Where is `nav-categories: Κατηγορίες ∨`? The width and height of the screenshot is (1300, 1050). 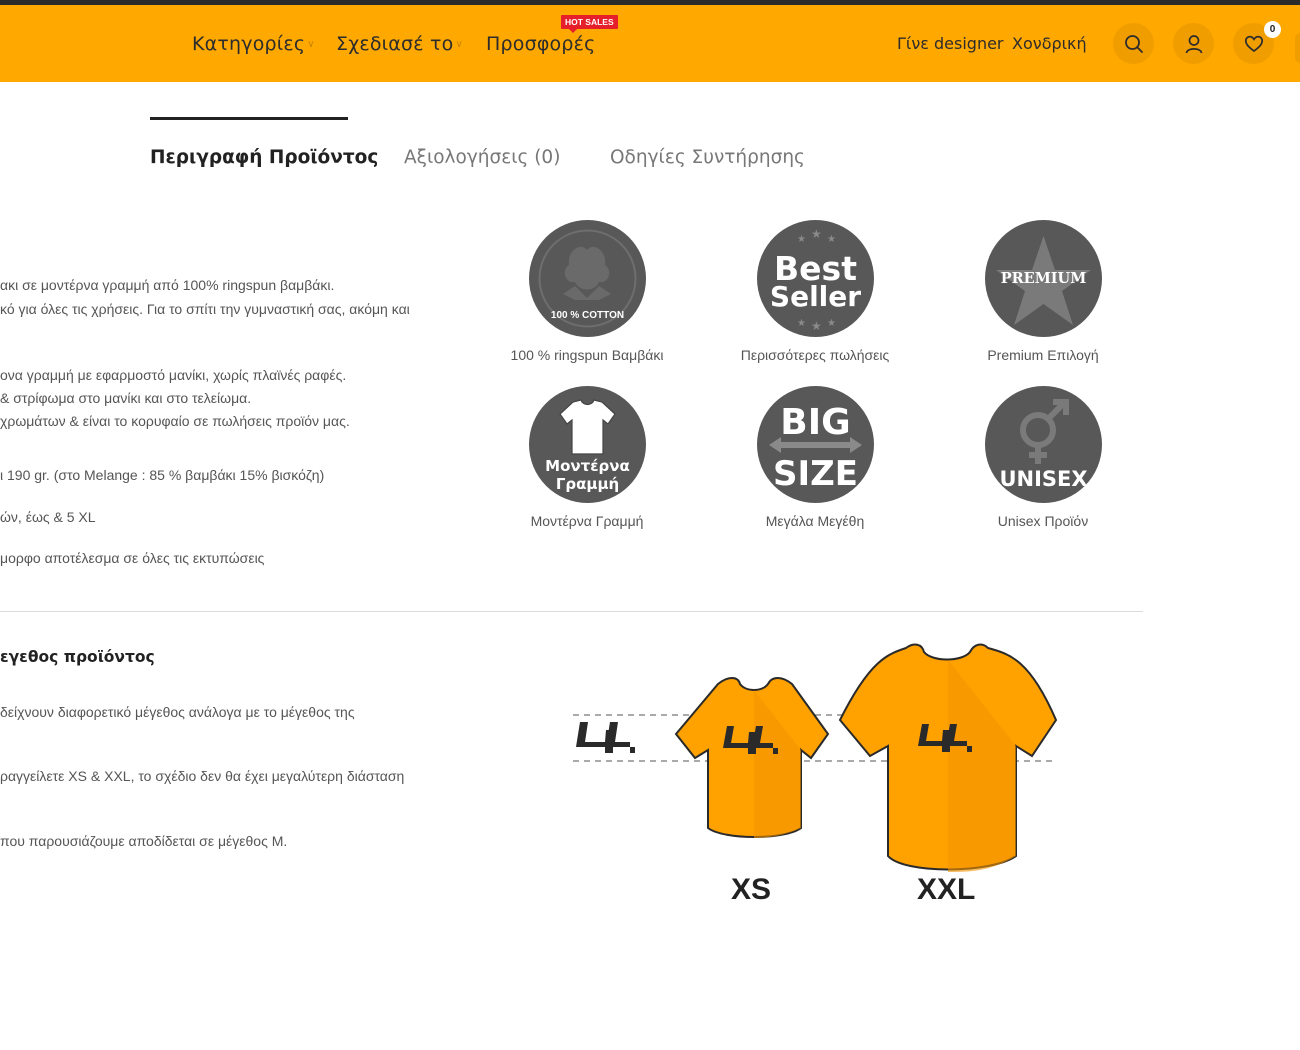 nav-categories: Κατηγορίες ∨ is located at coordinates (253, 44).